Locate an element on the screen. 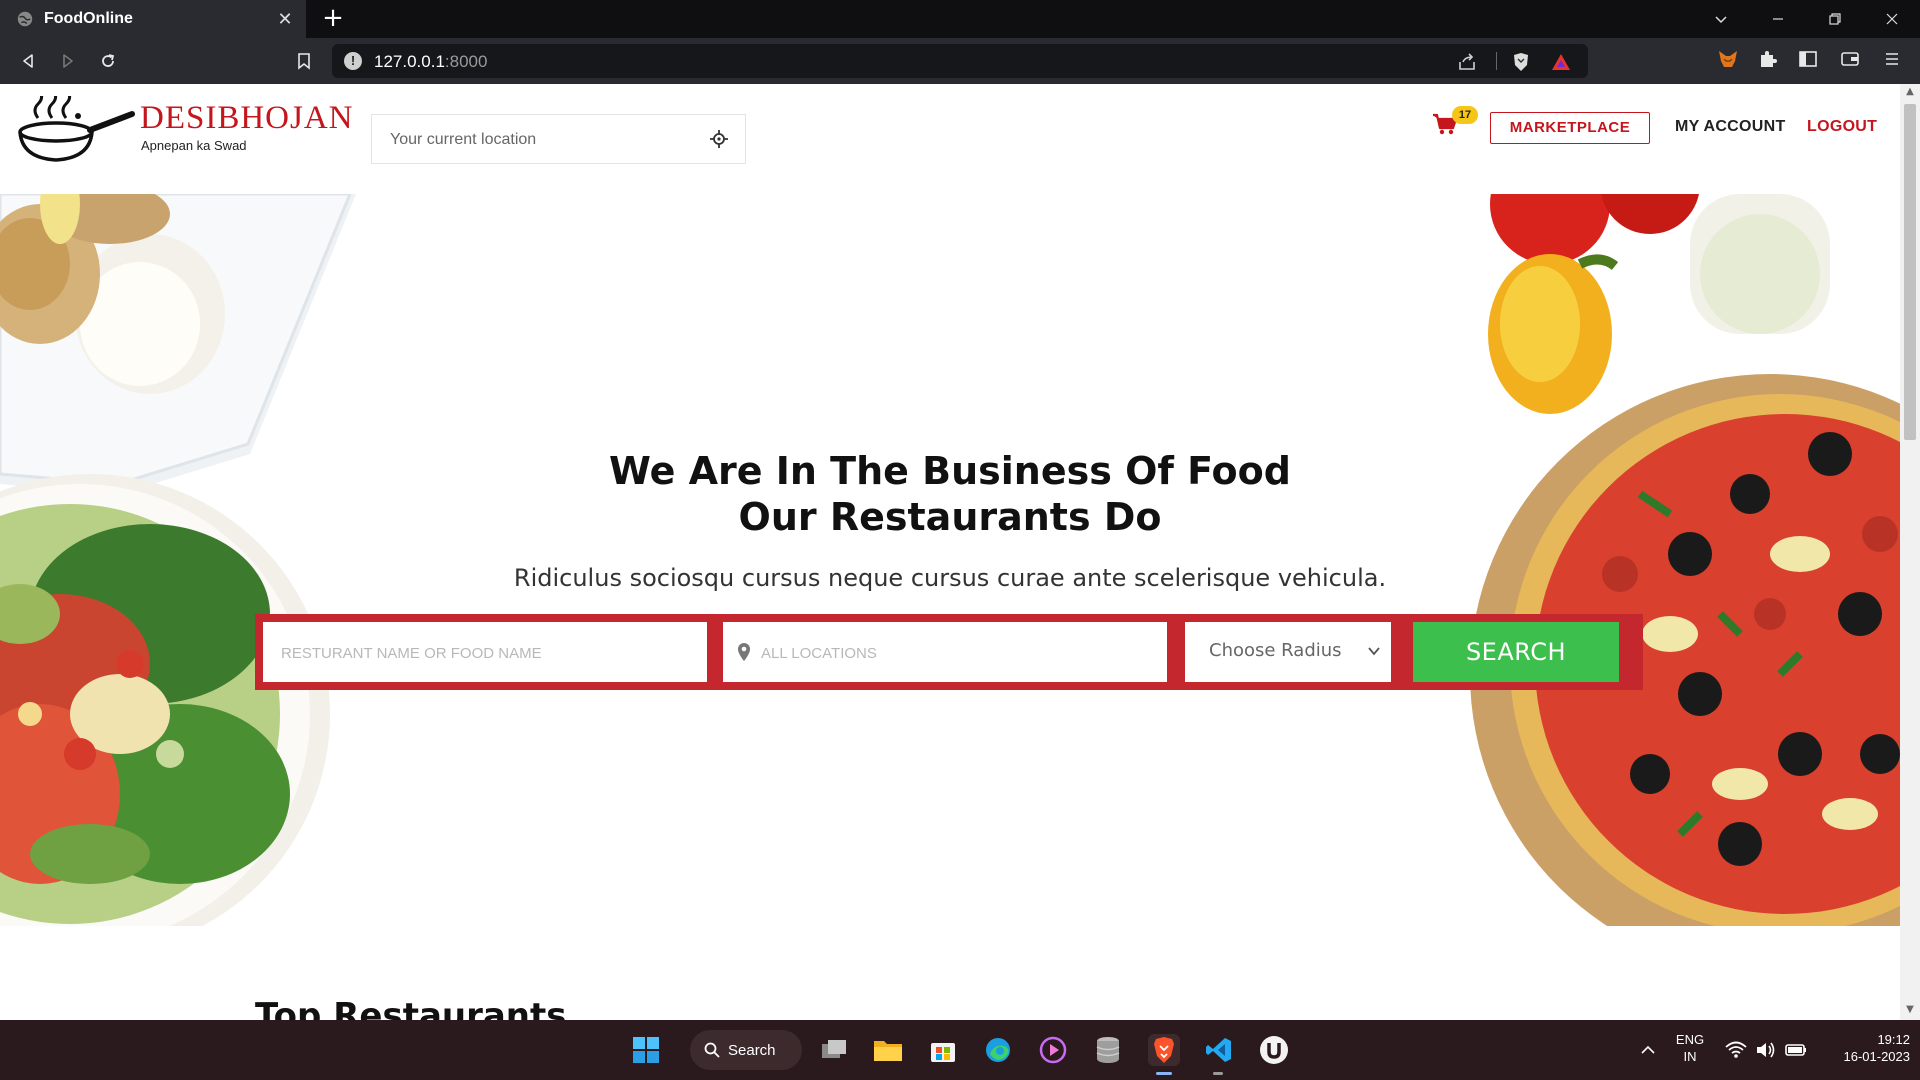  bookmark-button is located at coordinates (304, 61).